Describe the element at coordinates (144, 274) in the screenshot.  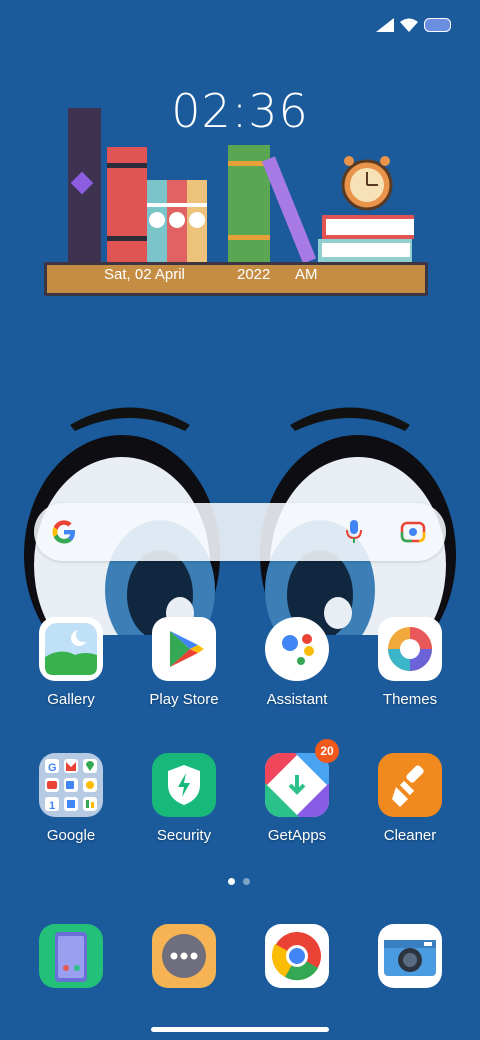
I see `clock-date: Sat, 02 April` at that location.